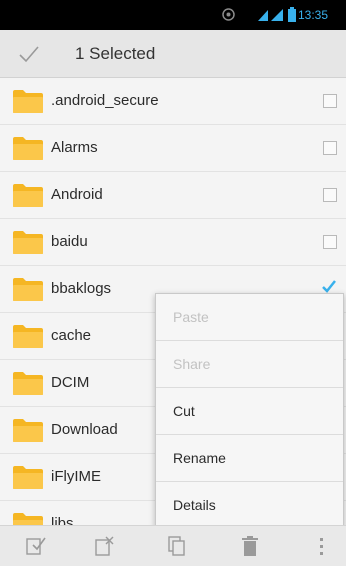  What do you see at coordinates (313, 15) in the screenshot?
I see `status-time: 13:35` at bounding box center [313, 15].